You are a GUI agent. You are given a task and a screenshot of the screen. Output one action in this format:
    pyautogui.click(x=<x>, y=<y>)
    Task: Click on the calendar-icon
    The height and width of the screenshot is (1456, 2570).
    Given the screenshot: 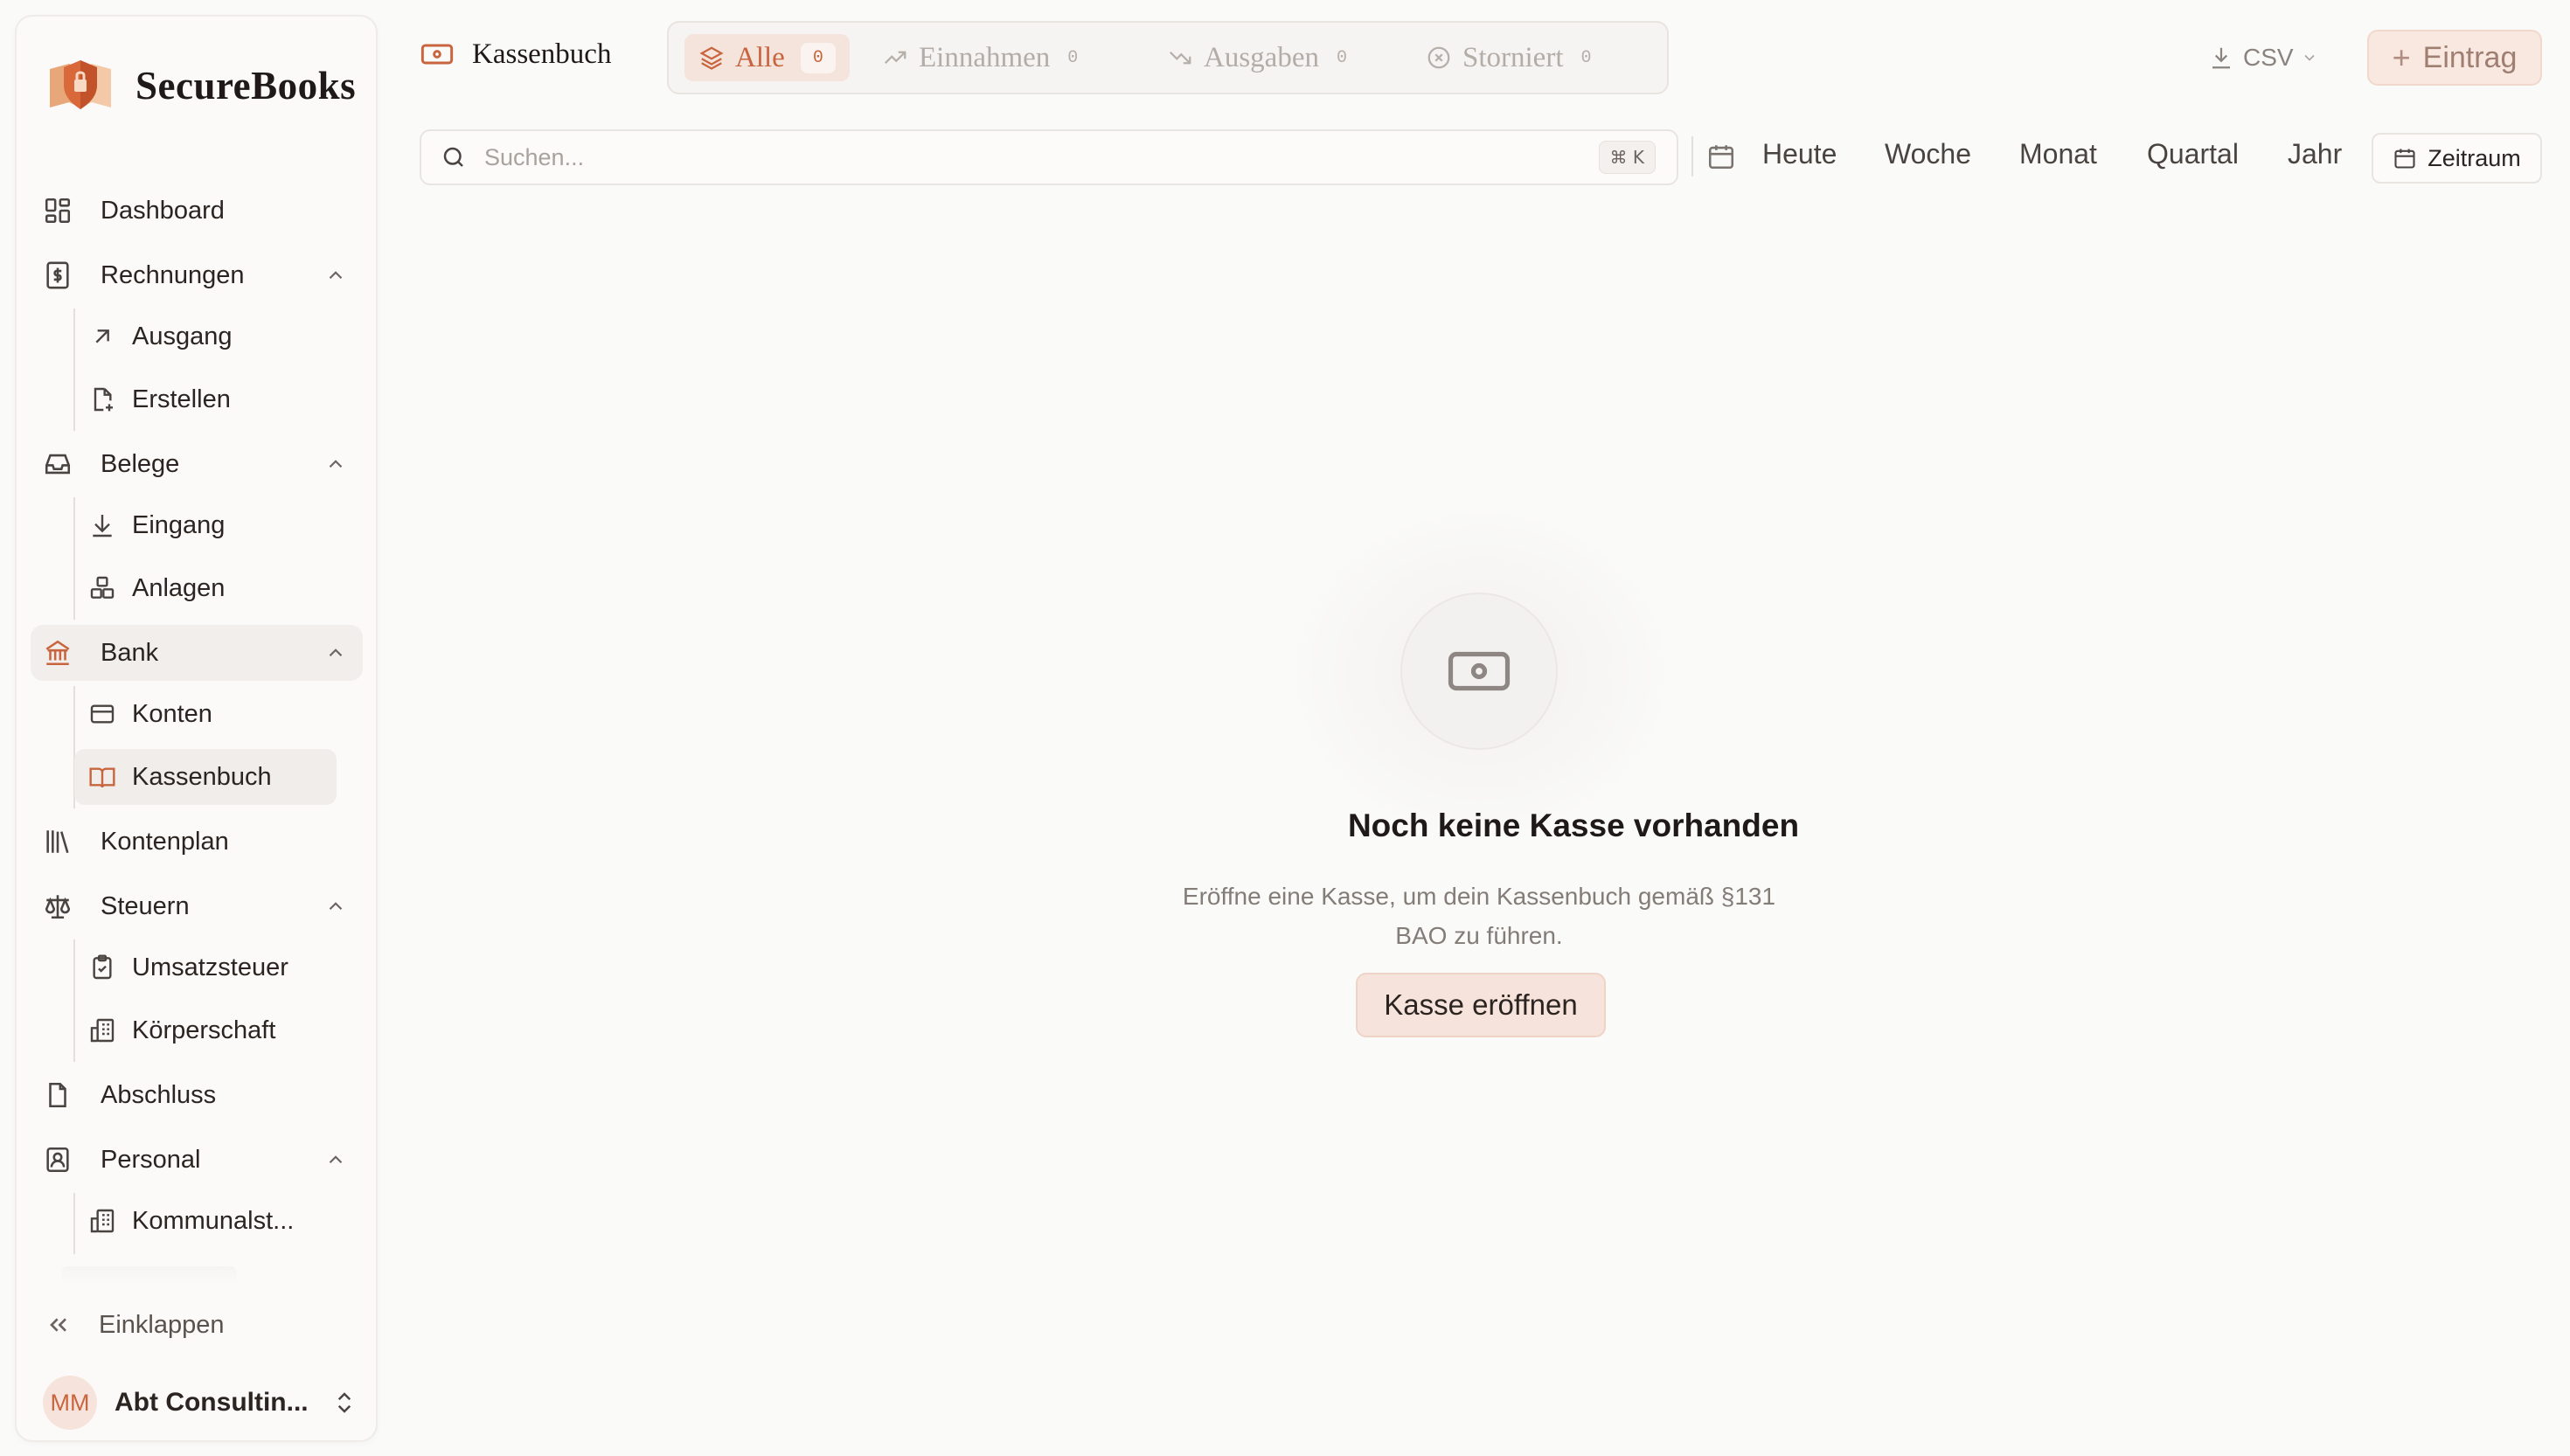 What is the action you would take?
    pyautogui.click(x=2405, y=158)
    